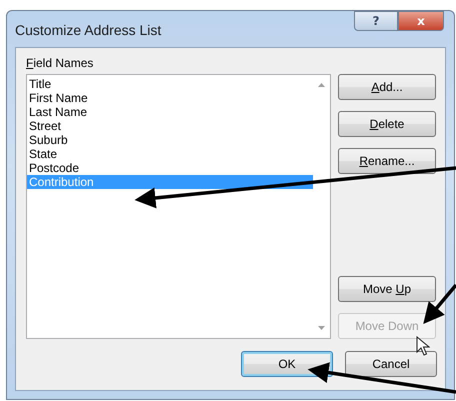  I want to click on list-item: Postcode, so click(170, 168).